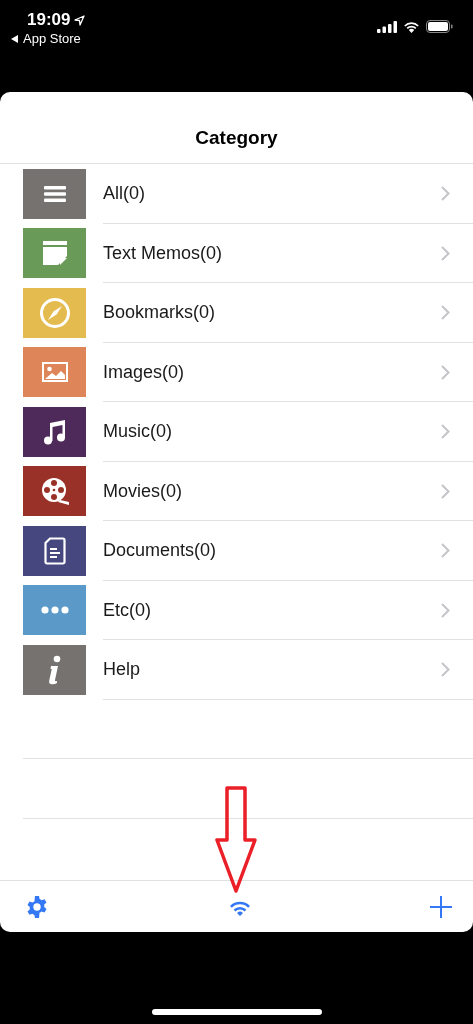 Image resolution: width=473 pixels, height=1024 pixels. What do you see at coordinates (37, 906) in the screenshot?
I see `settings-icon` at bounding box center [37, 906].